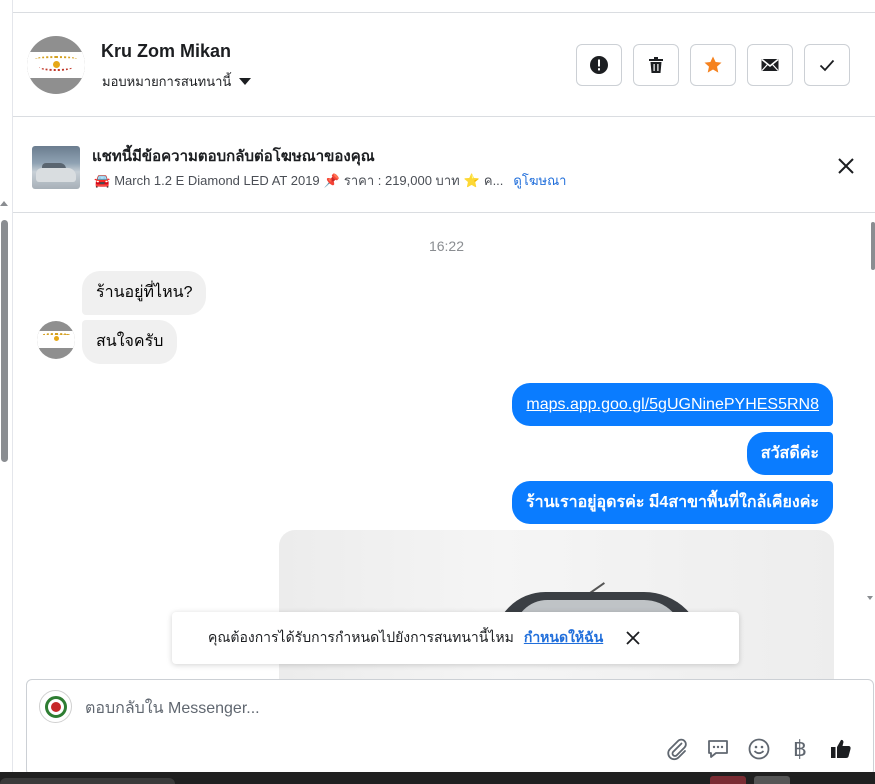 The image size is (875, 784). I want to click on view-ad-link: ดูโฆษณา, so click(539, 180).